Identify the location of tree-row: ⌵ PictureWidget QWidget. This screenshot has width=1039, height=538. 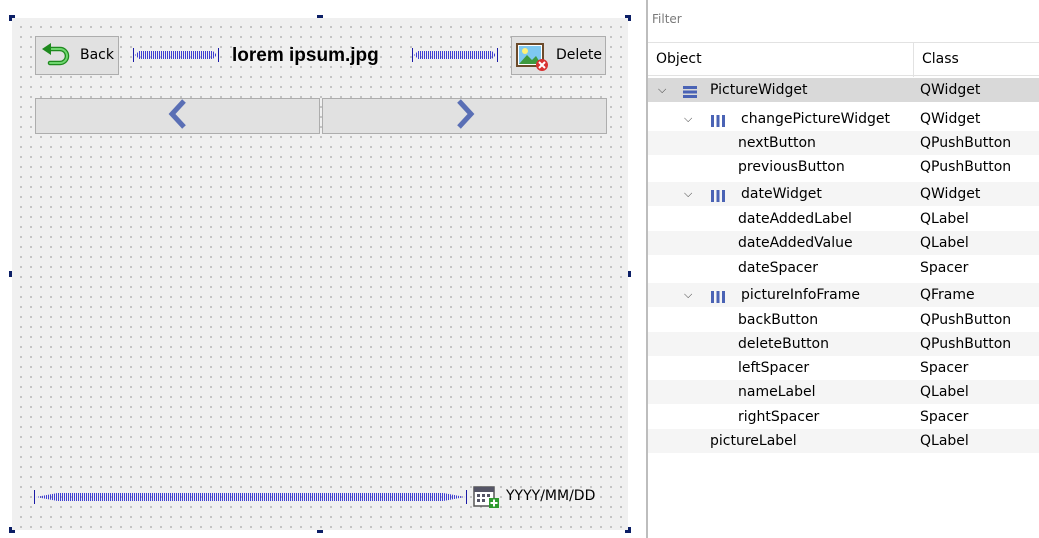
(843, 90).